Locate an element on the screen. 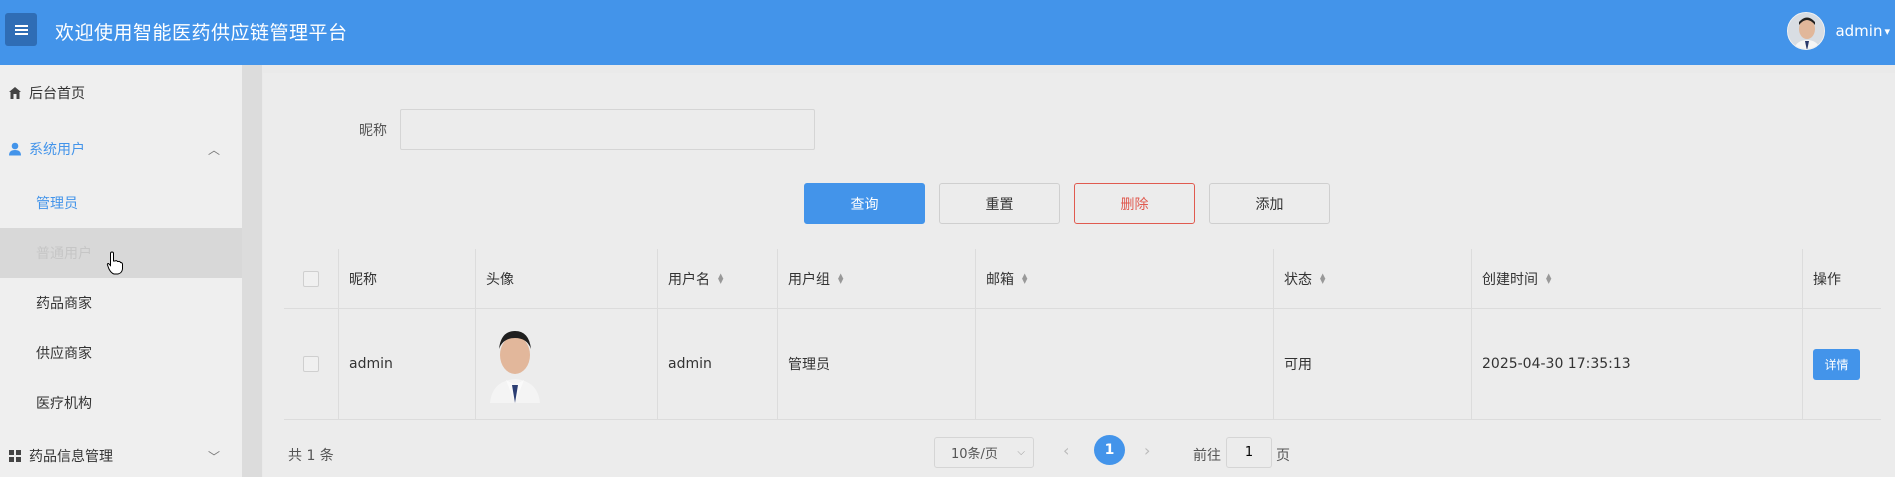 This screenshot has width=1895, height=477. sidebar-item-drug-info: 药品信息管理 ﹀ is located at coordinates (121, 454).